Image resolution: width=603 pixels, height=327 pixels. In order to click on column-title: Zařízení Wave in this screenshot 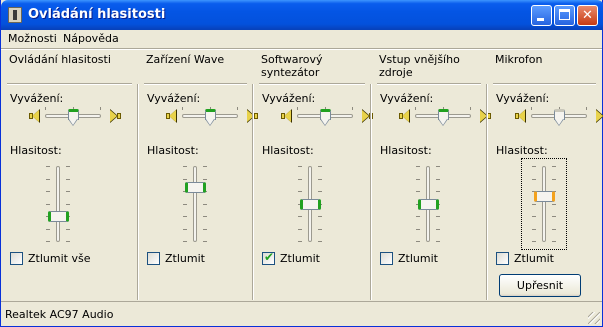, I will do `click(185, 59)`.